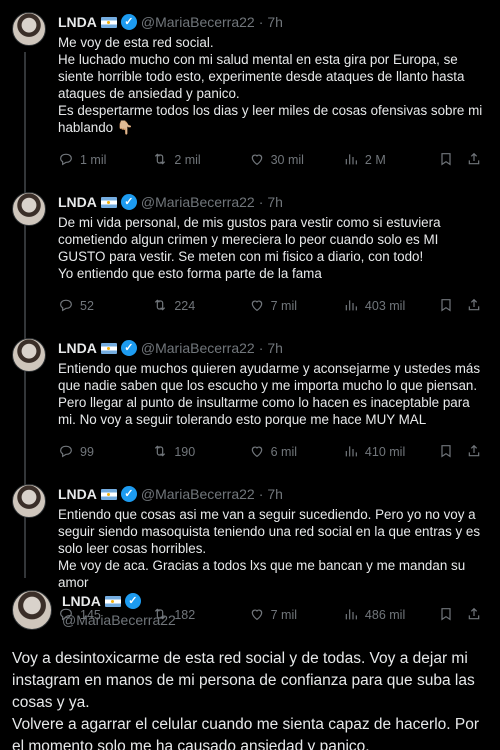 This screenshot has height=750, width=500. Describe the element at coordinates (136, 42) in the screenshot. I see `tweet-text-line: Me voy de esta red social.` at that location.